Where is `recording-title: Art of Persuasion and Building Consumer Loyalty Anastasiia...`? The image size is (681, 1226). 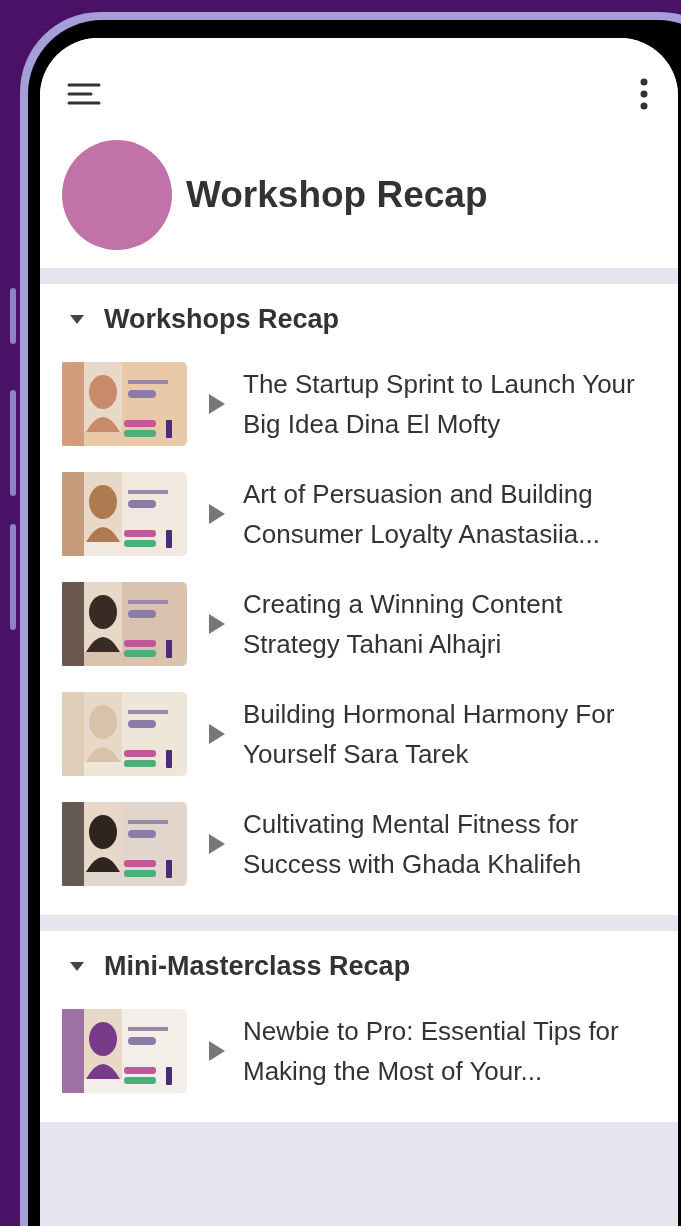 recording-title: Art of Persuasion and Building Consumer Loyalty Anastasiia... is located at coordinates (448, 514).